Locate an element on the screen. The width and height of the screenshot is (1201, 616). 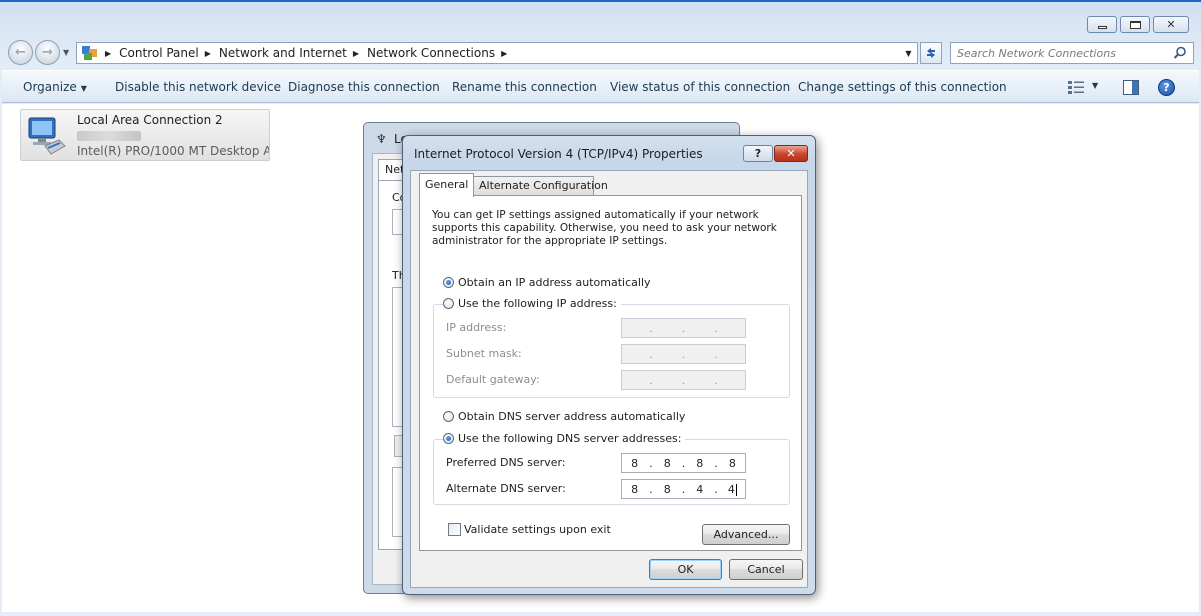
ip-address-label: IP address: is located at coordinates (476, 327).